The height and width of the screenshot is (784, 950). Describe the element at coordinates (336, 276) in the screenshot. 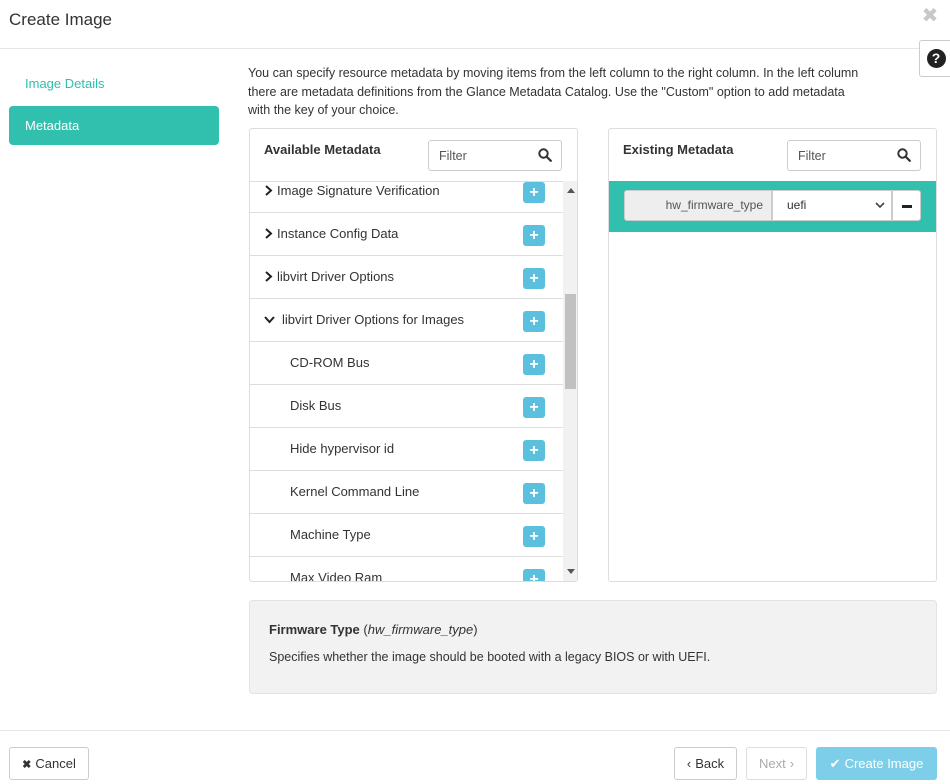

I see `list-item-label: libvirt Driver Options` at that location.